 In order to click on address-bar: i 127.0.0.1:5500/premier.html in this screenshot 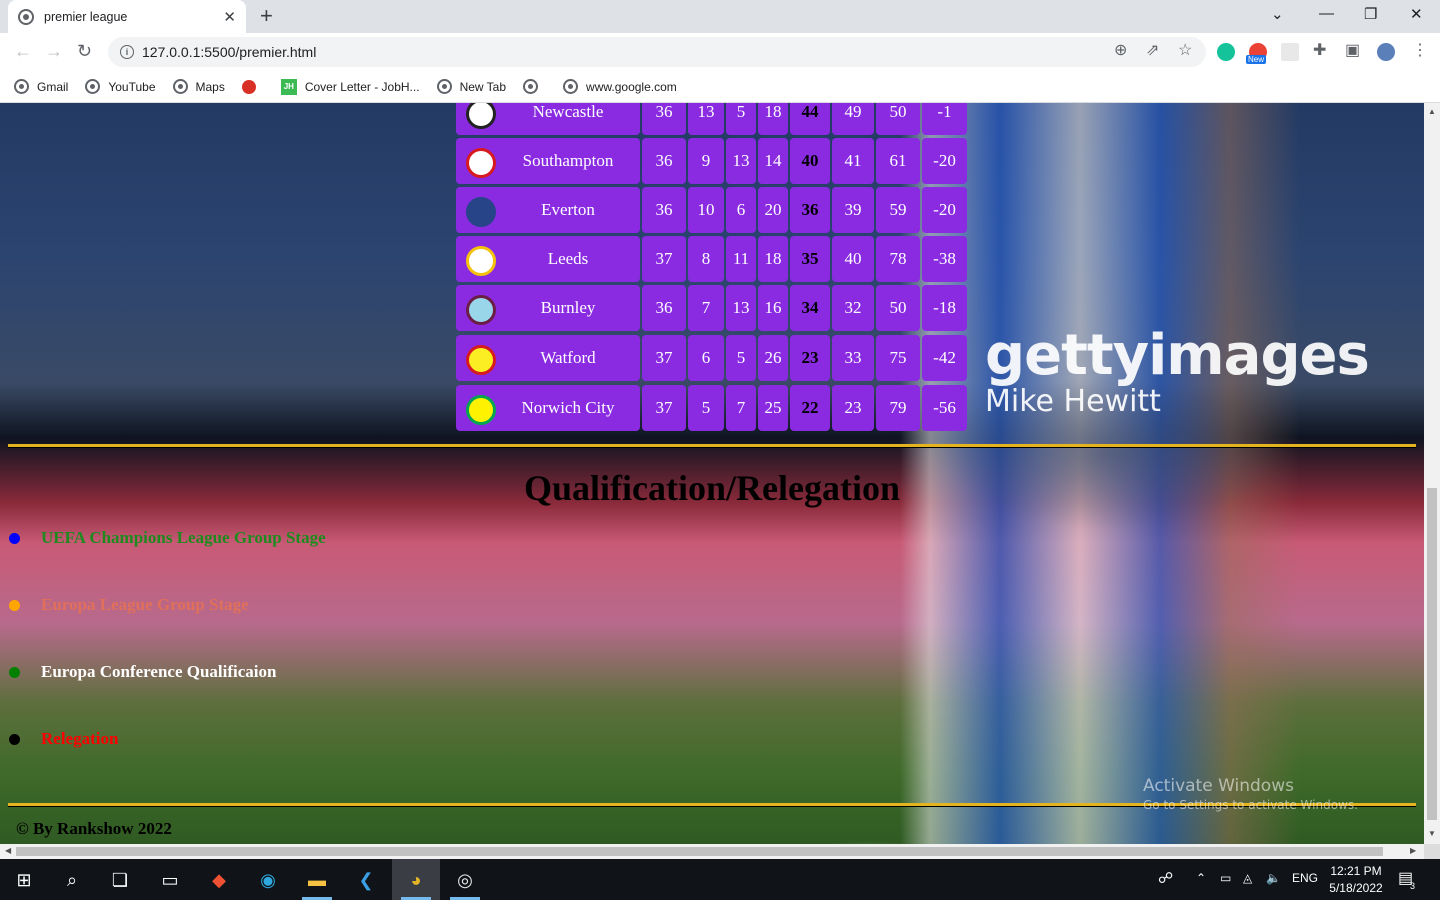, I will do `click(657, 52)`.